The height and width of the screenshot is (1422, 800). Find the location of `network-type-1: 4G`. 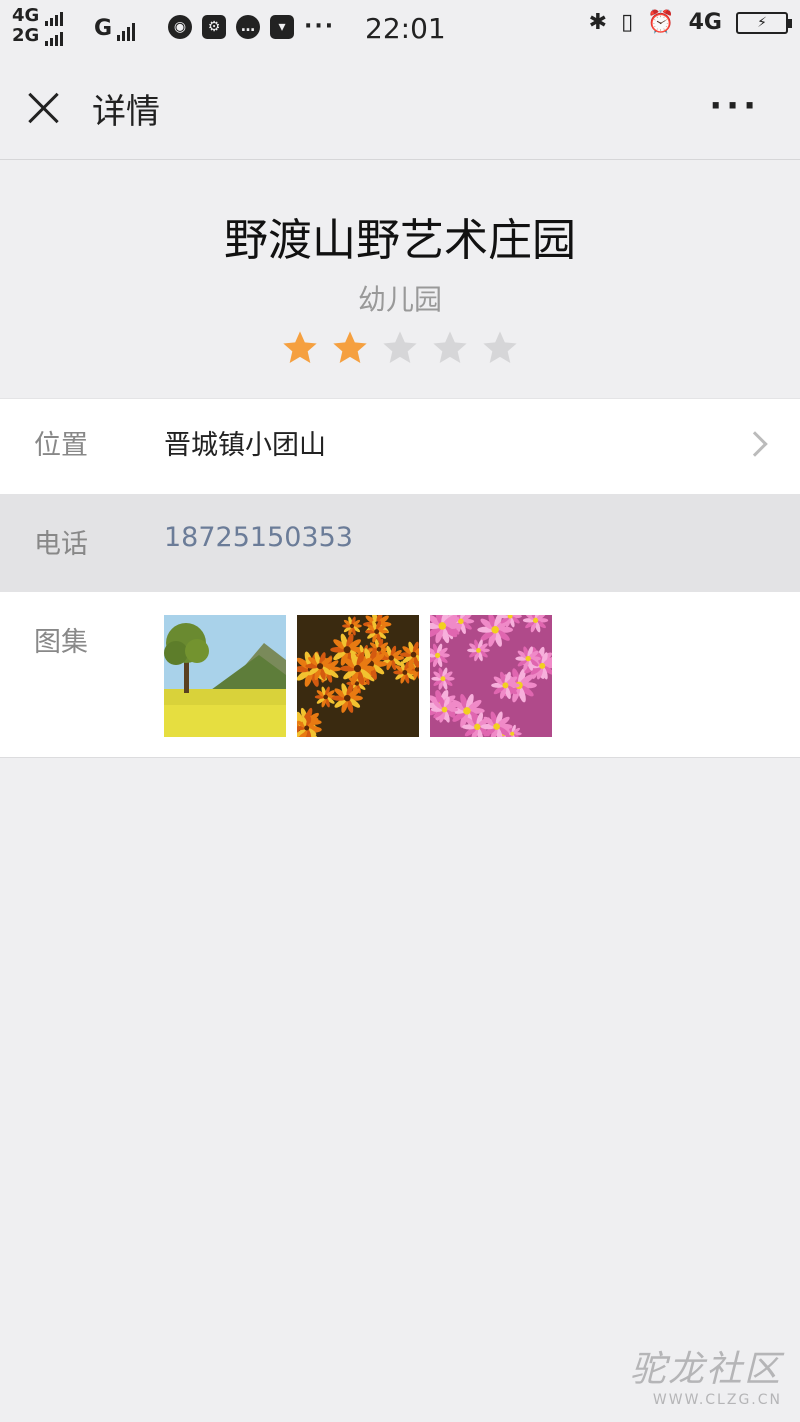

network-type-1: 4G is located at coordinates (26, 15).